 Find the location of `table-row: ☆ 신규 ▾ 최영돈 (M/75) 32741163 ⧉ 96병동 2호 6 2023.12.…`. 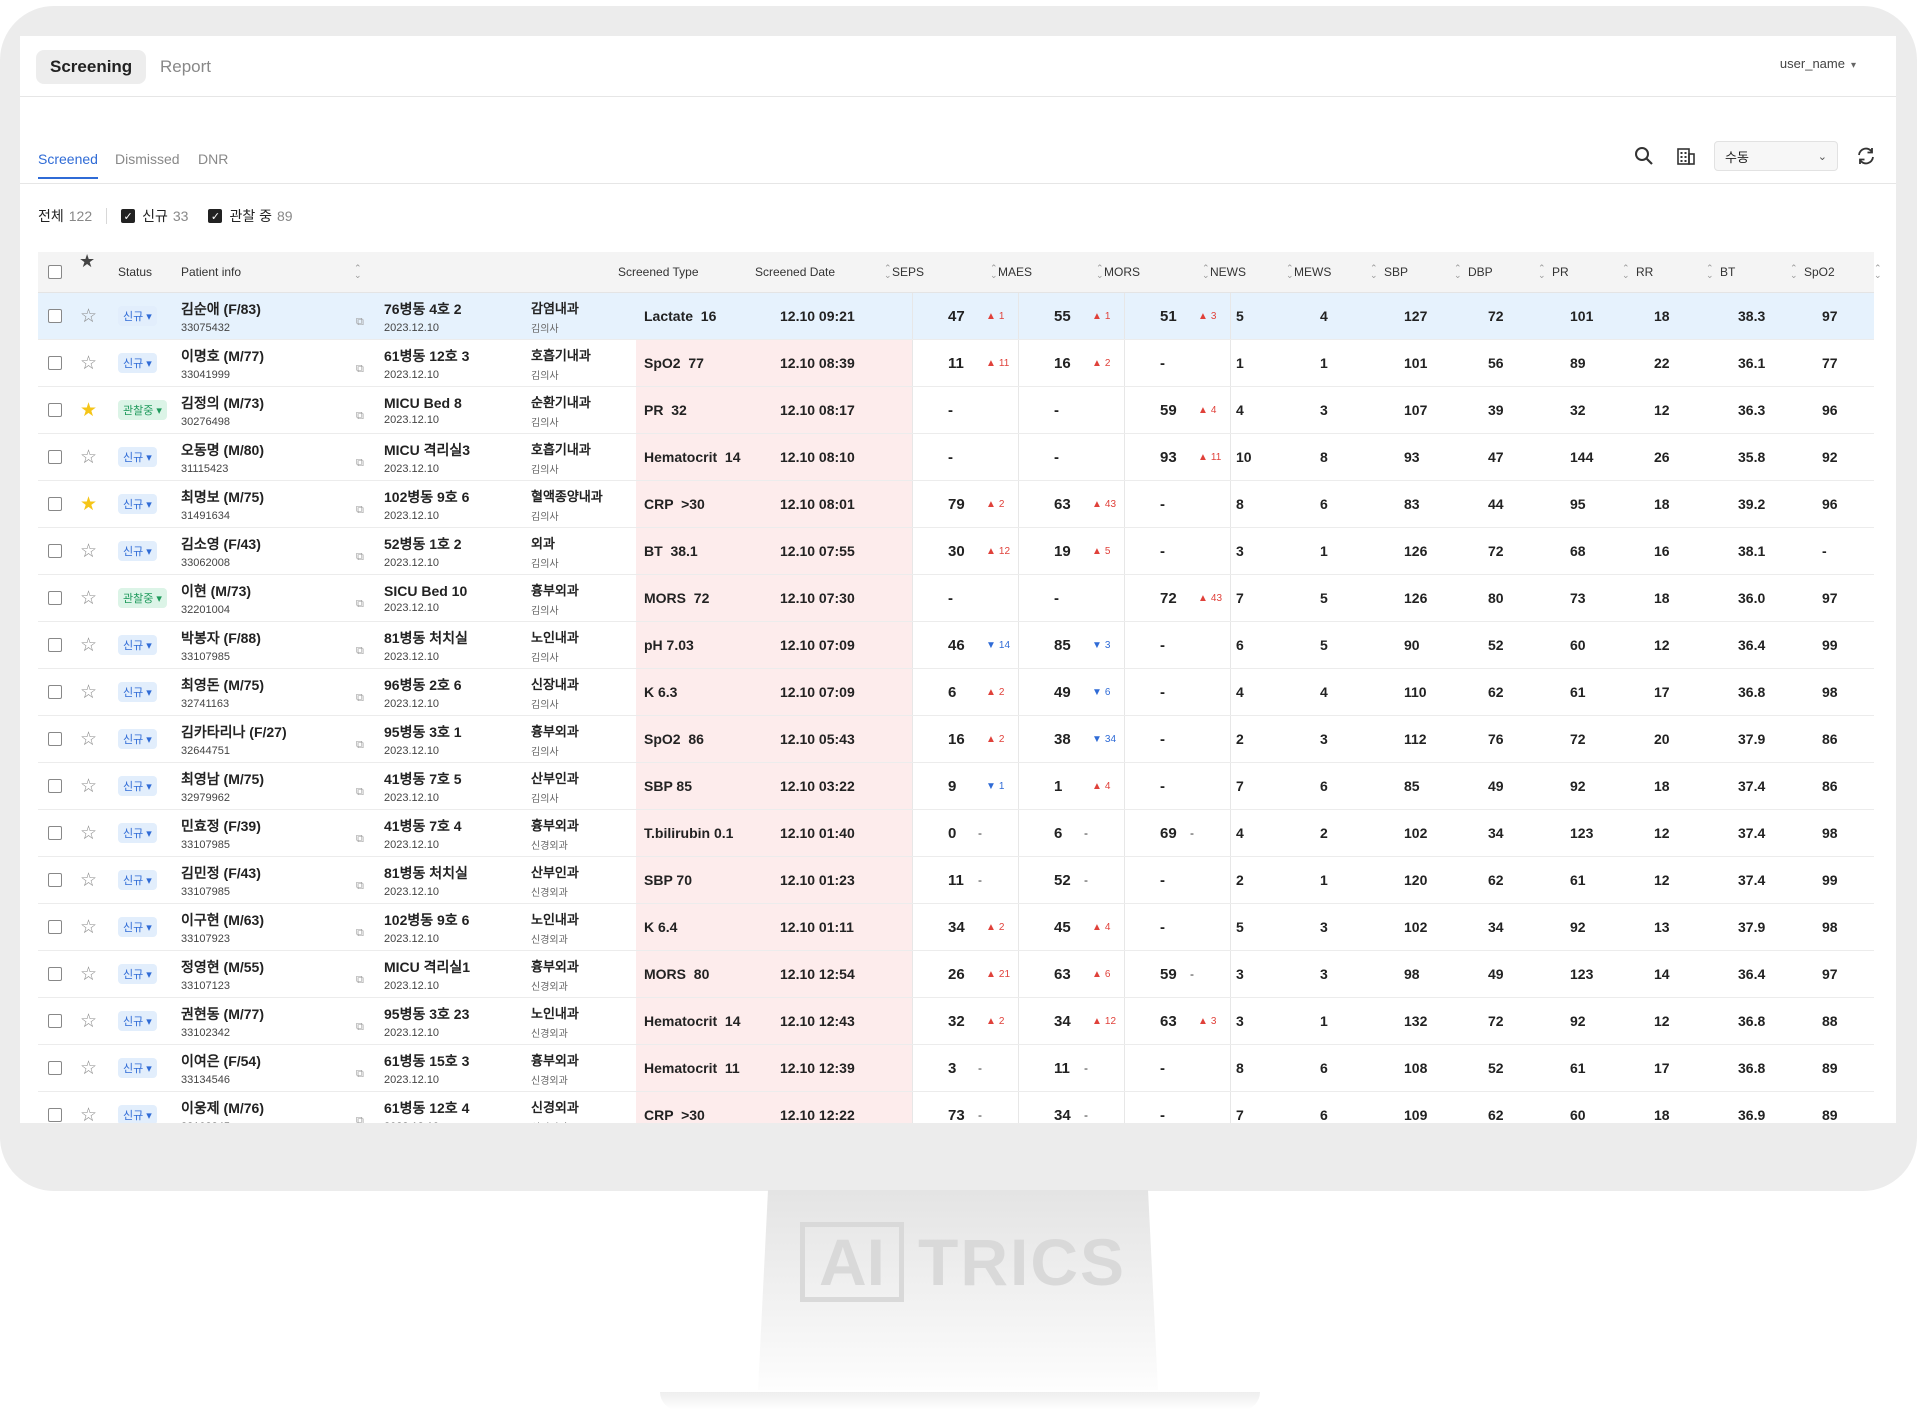

table-row: ☆ 신규 ▾ 최영돈 (M/75) 32741163 ⧉ 96병동 2호 6 2023.12.… is located at coordinates (956, 692).